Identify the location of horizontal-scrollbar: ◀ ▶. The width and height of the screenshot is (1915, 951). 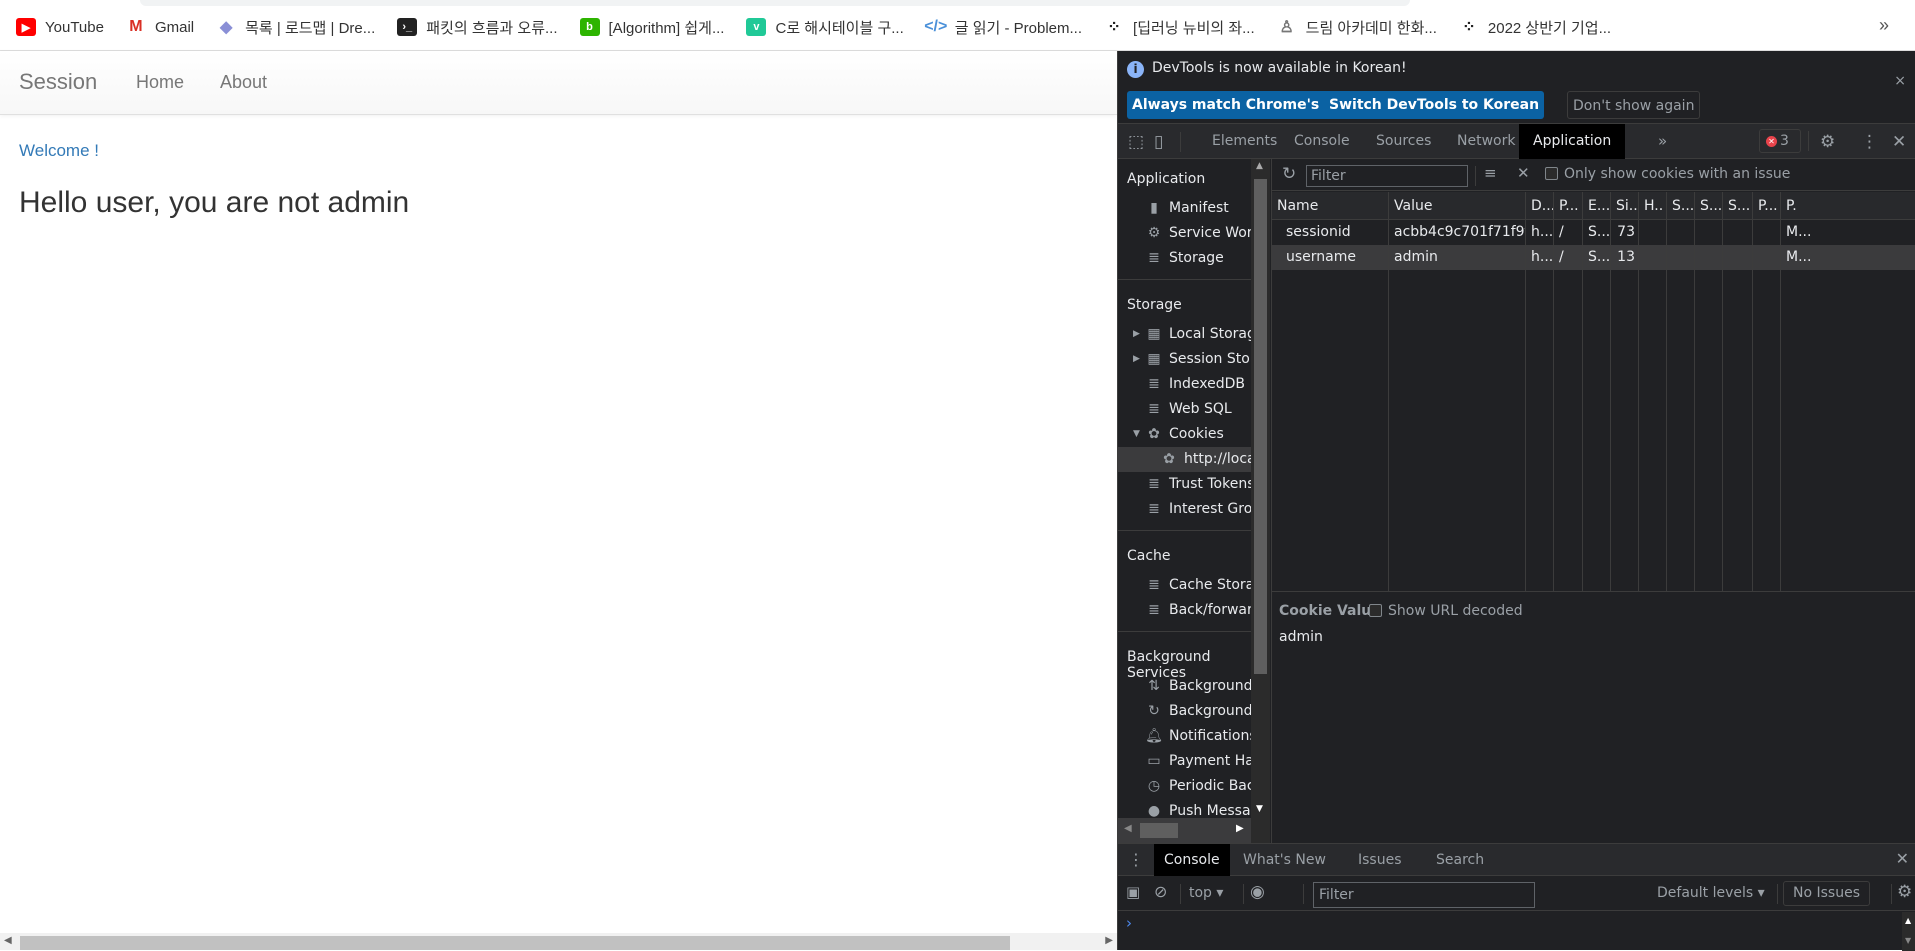
(558, 941).